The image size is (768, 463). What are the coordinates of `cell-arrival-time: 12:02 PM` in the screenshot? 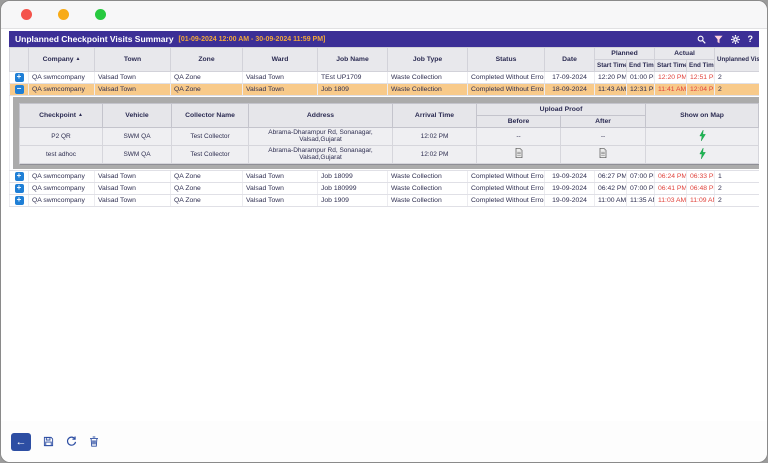 It's located at (434, 154).